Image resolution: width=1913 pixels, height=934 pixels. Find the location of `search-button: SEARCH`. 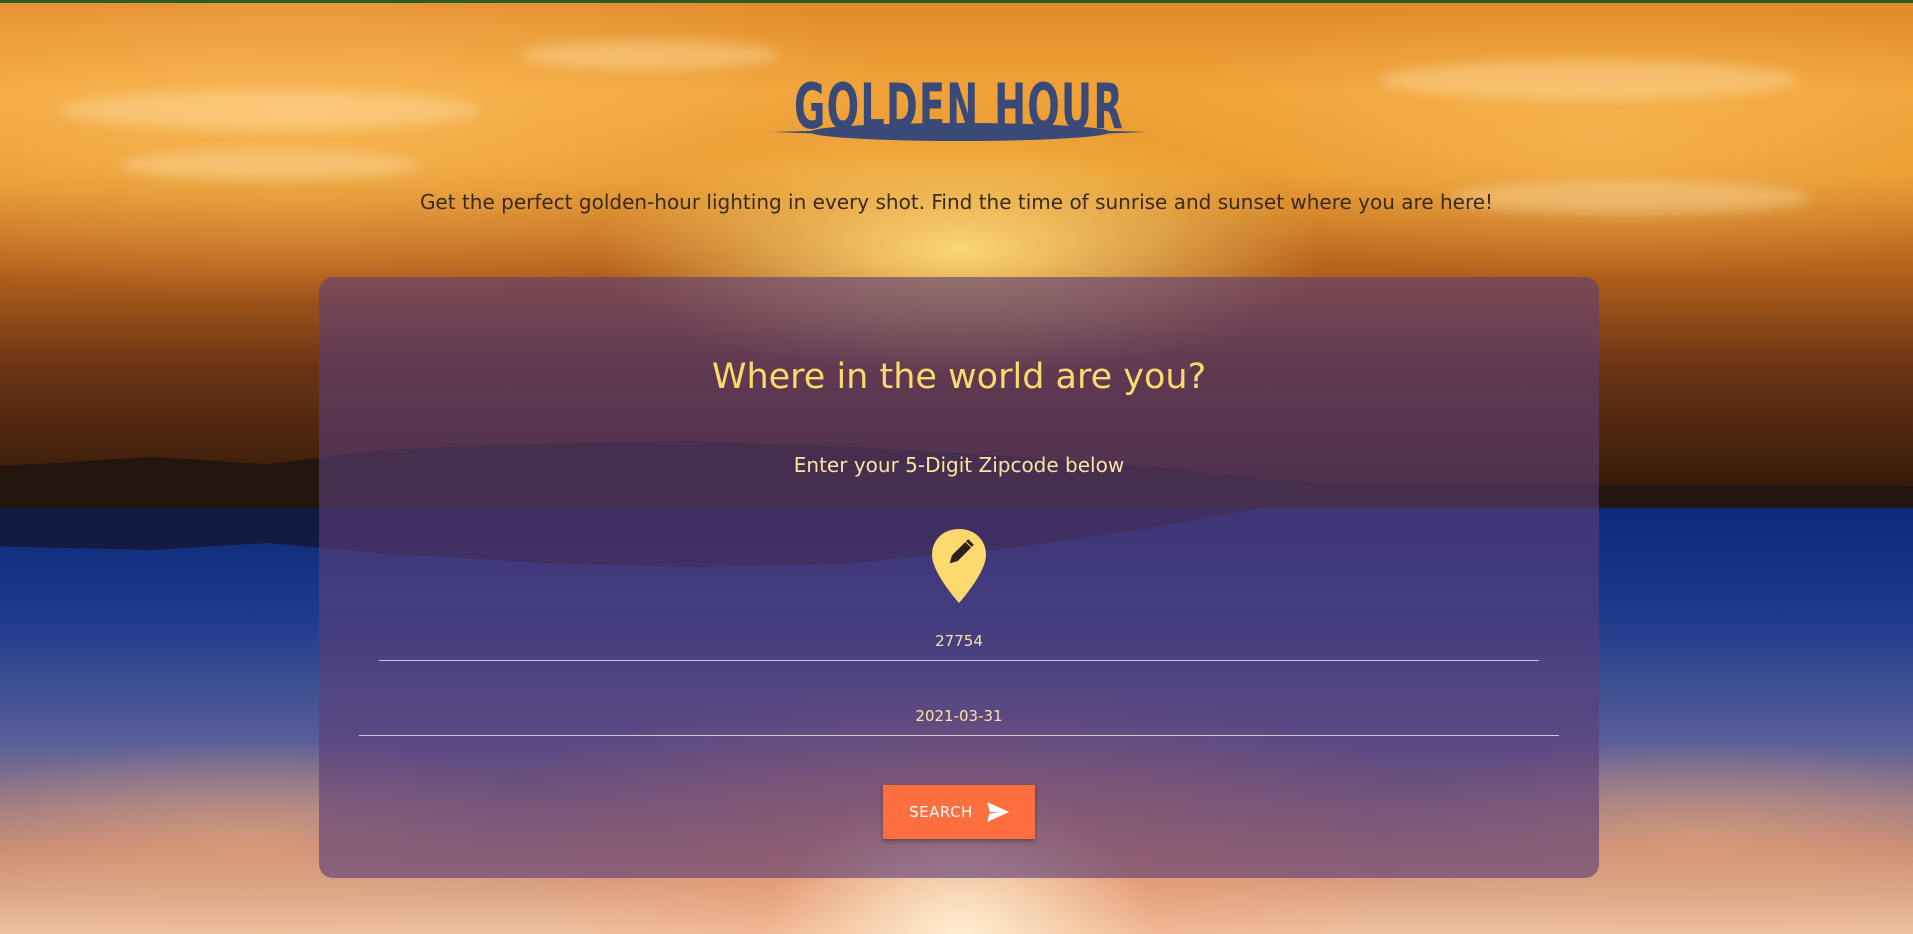

search-button: SEARCH is located at coordinates (959, 812).